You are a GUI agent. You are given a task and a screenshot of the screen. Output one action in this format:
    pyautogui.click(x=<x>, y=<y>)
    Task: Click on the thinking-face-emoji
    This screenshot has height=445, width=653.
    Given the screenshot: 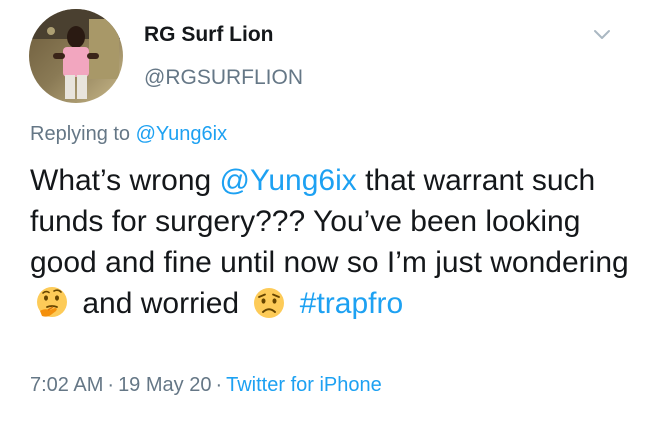 What is the action you would take?
    pyautogui.click(x=52, y=303)
    